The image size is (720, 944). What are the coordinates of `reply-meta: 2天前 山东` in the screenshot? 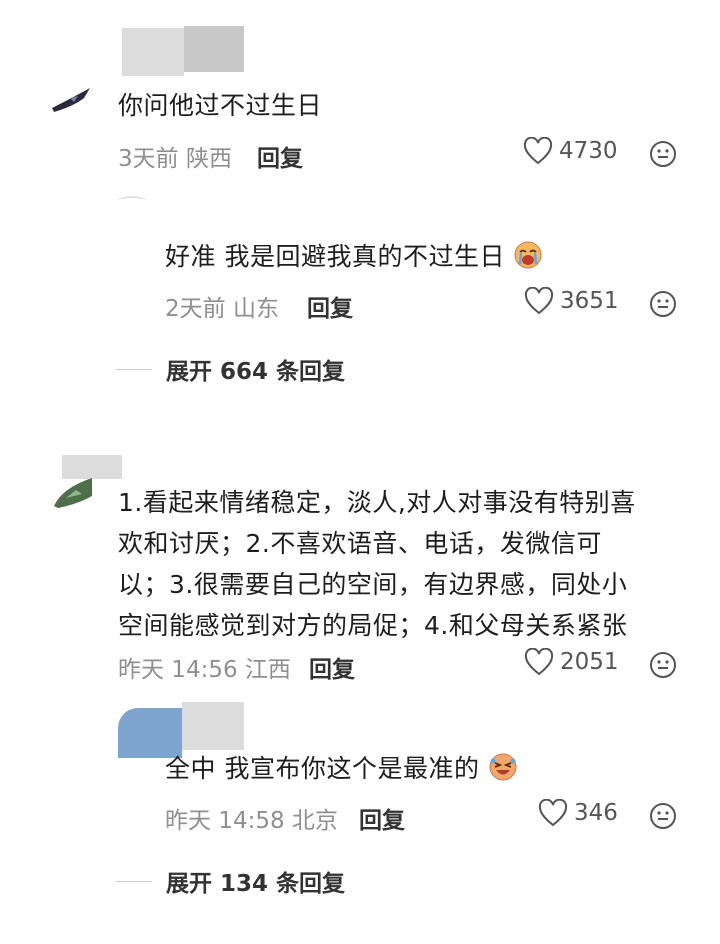 It's located at (222, 306).